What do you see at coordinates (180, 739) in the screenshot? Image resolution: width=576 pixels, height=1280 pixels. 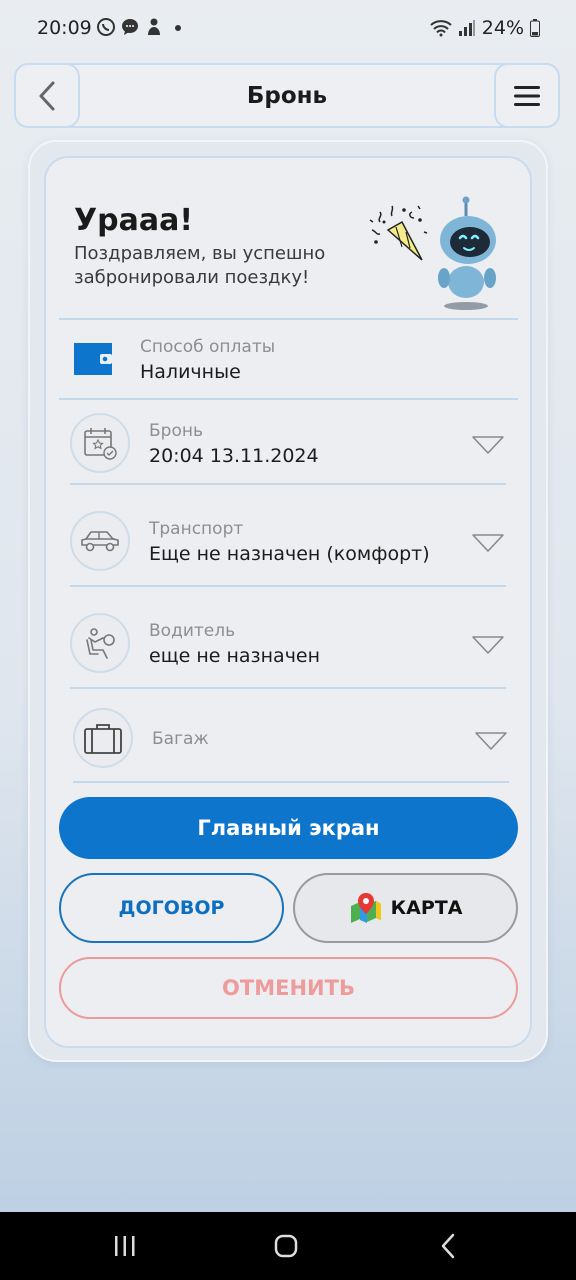 I see `luggage-label: Багаж` at bounding box center [180, 739].